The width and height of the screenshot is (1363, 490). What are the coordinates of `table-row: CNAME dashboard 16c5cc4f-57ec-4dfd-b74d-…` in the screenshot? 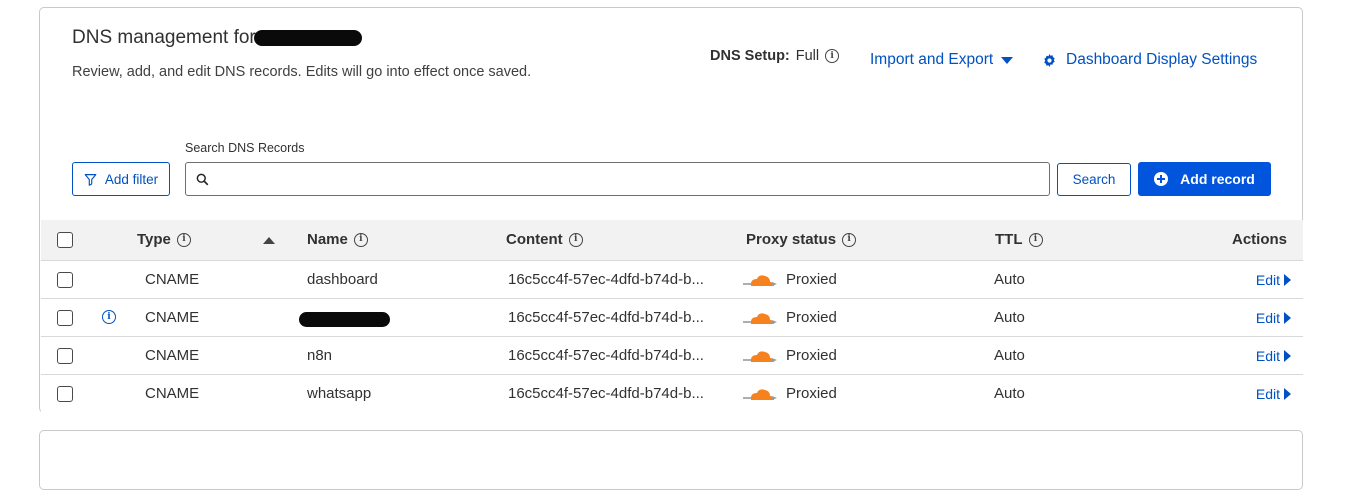 It's located at (672, 280).